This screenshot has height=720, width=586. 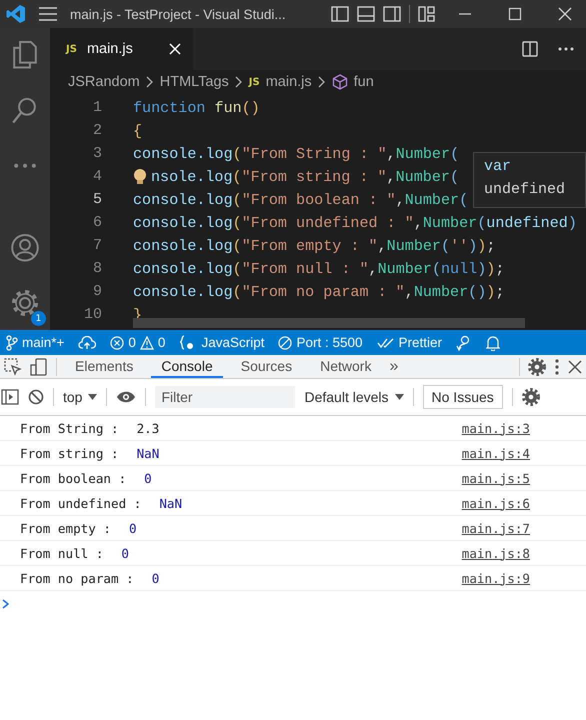 What do you see at coordinates (354, 397) in the screenshot?
I see `log-levels-select: Default levels` at bounding box center [354, 397].